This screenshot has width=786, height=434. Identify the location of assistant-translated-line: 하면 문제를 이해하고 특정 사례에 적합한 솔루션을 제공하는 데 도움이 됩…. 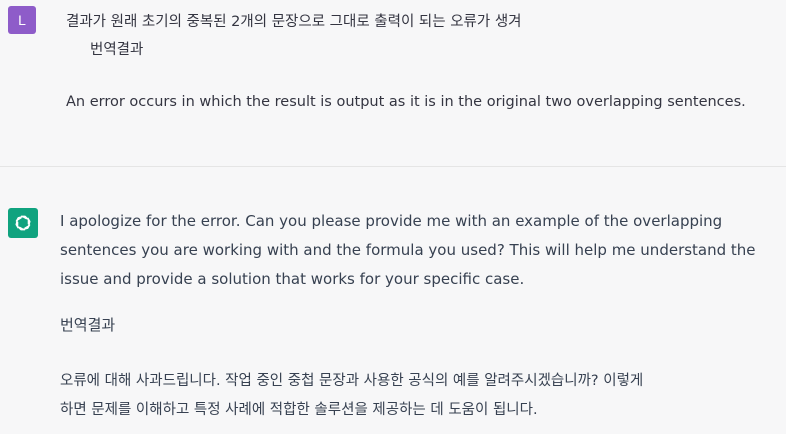
(299, 410).